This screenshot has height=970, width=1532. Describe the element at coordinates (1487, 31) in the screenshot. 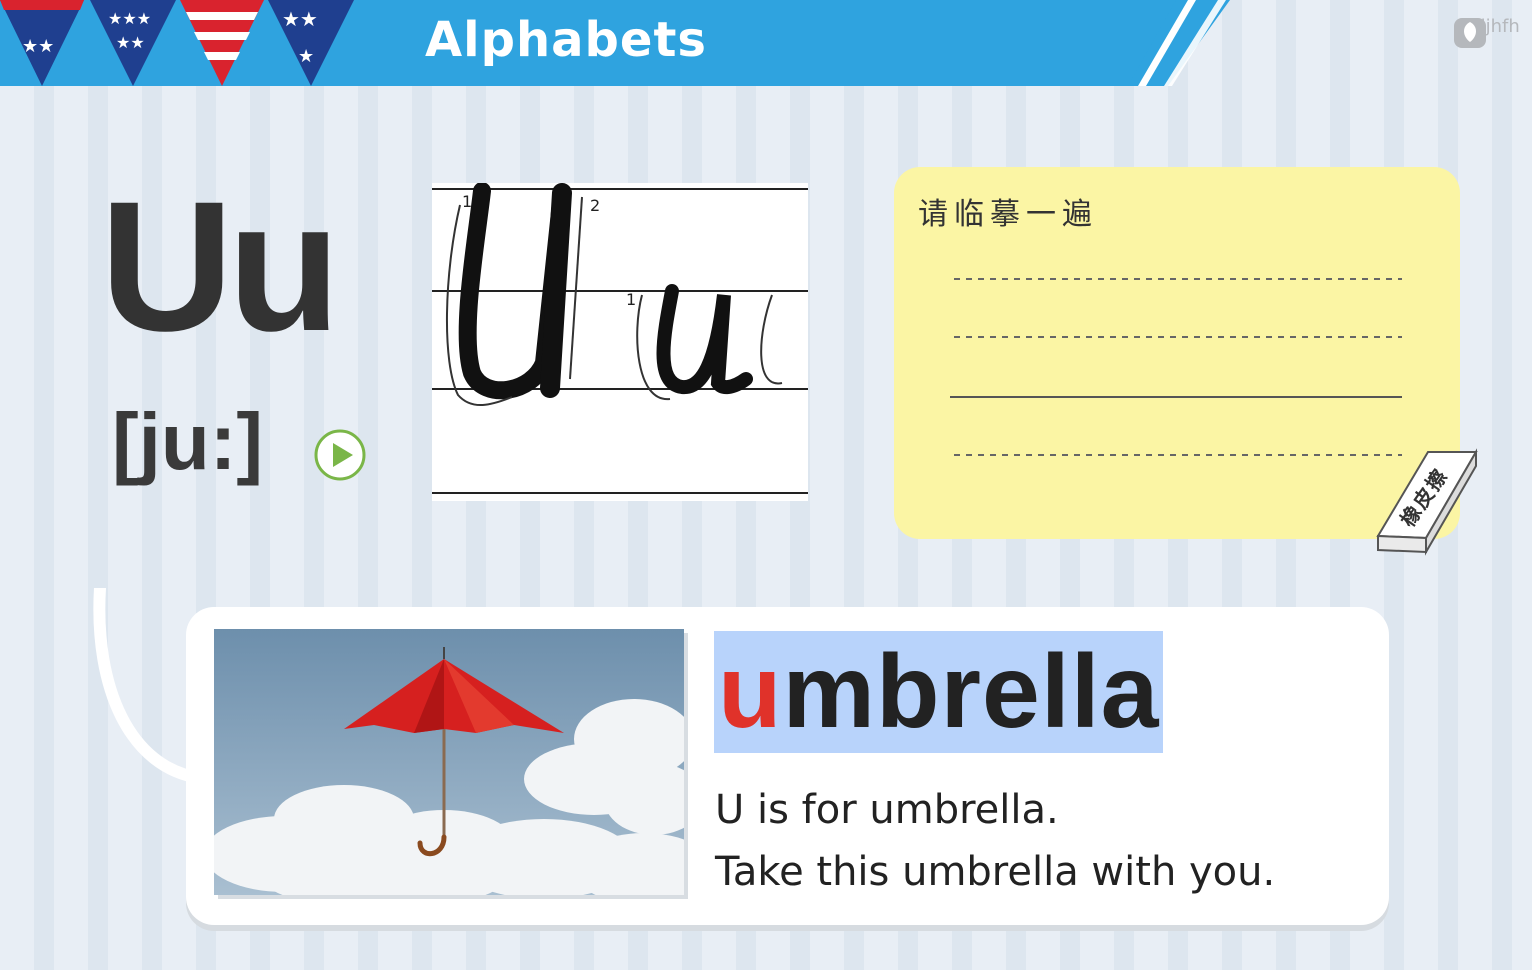

I see `brand-logo: njllljhfh` at that location.